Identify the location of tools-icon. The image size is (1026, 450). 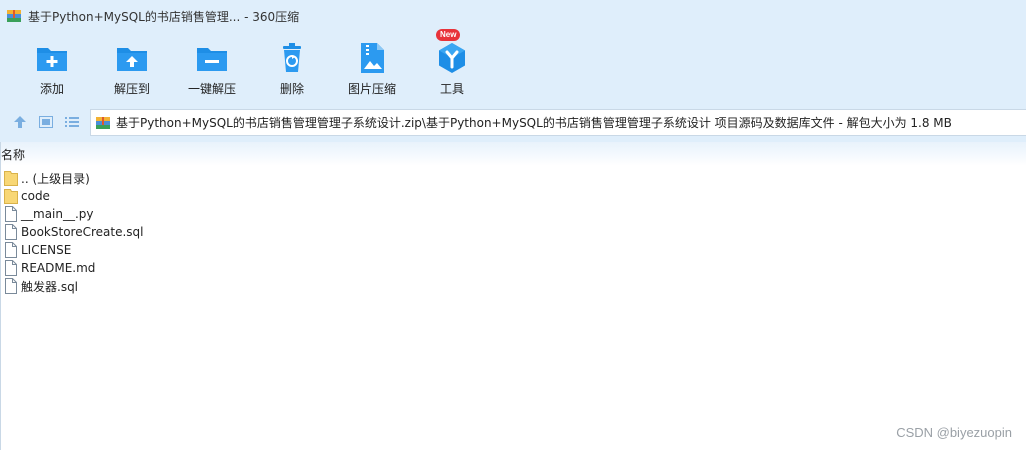
(452, 58).